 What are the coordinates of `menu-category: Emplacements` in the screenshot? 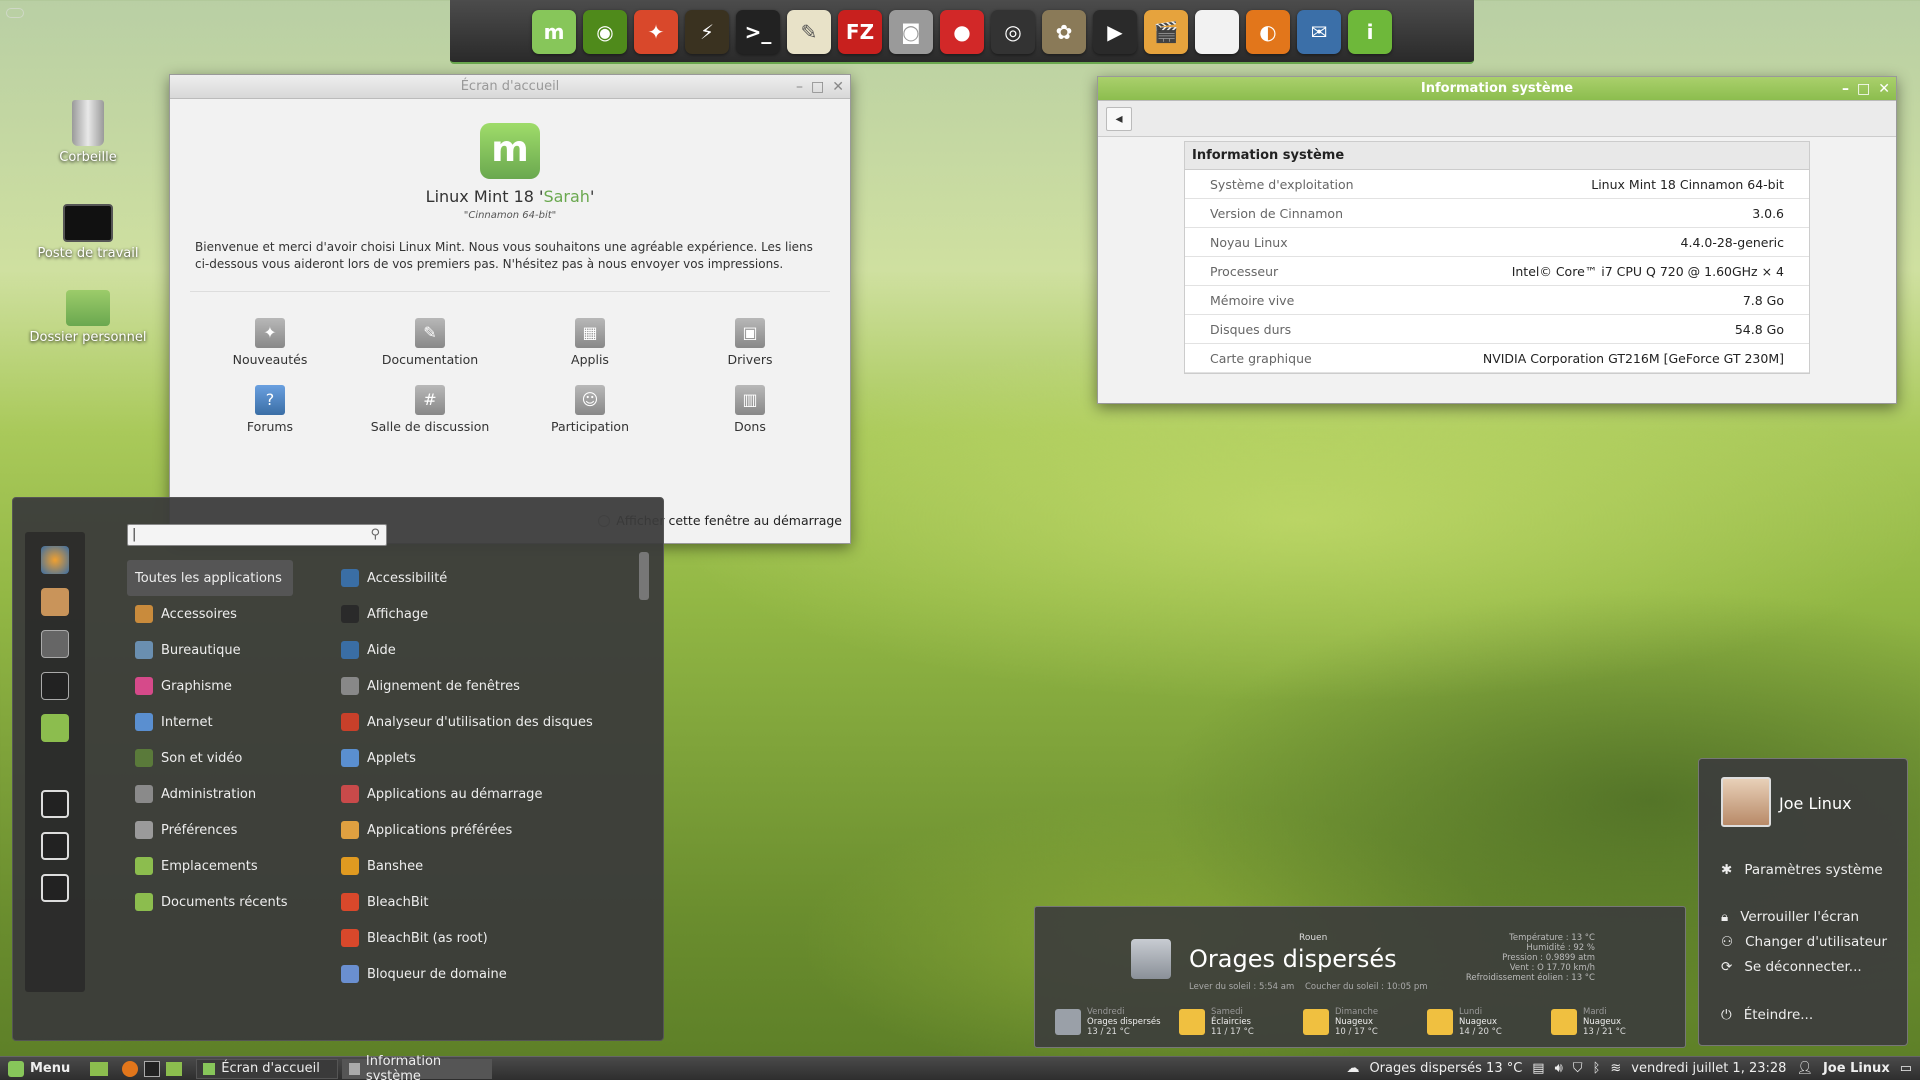 It's located at (212, 866).